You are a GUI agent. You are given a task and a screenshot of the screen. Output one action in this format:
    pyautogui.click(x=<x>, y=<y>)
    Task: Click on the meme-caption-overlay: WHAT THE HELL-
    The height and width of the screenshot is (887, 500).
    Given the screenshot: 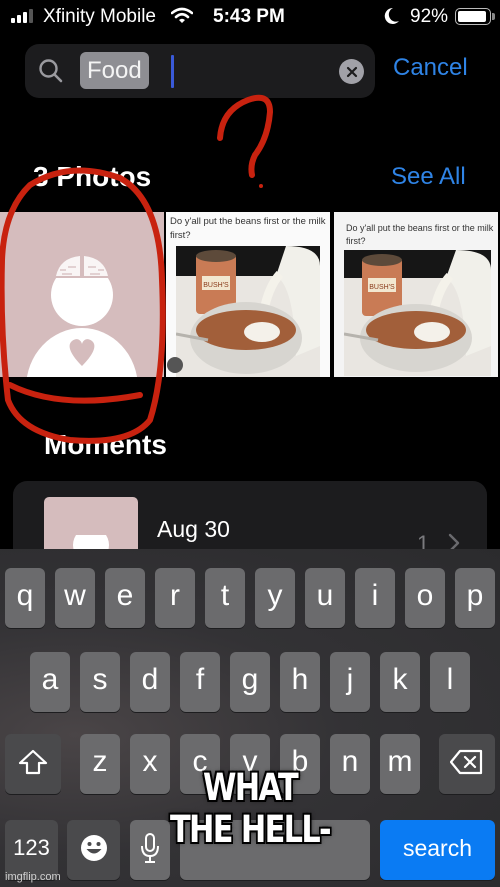 What is the action you would take?
    pyautogui.click(x=250, y=809)
    